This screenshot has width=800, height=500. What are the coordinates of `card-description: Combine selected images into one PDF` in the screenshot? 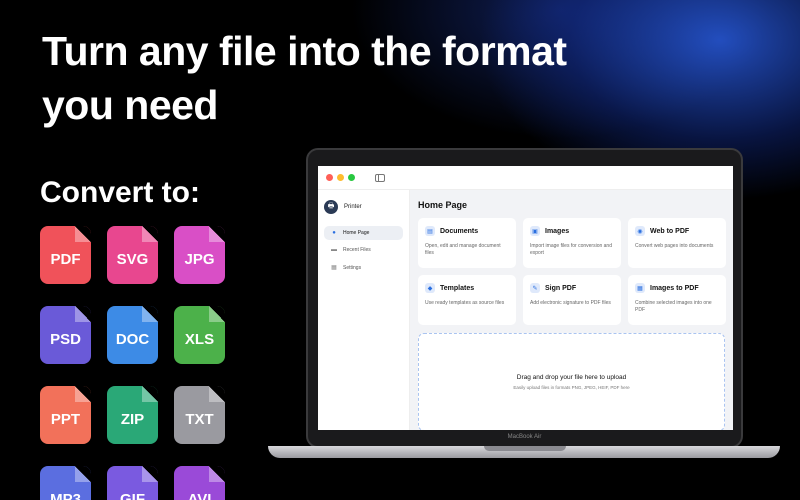 It's located at (673, 306).